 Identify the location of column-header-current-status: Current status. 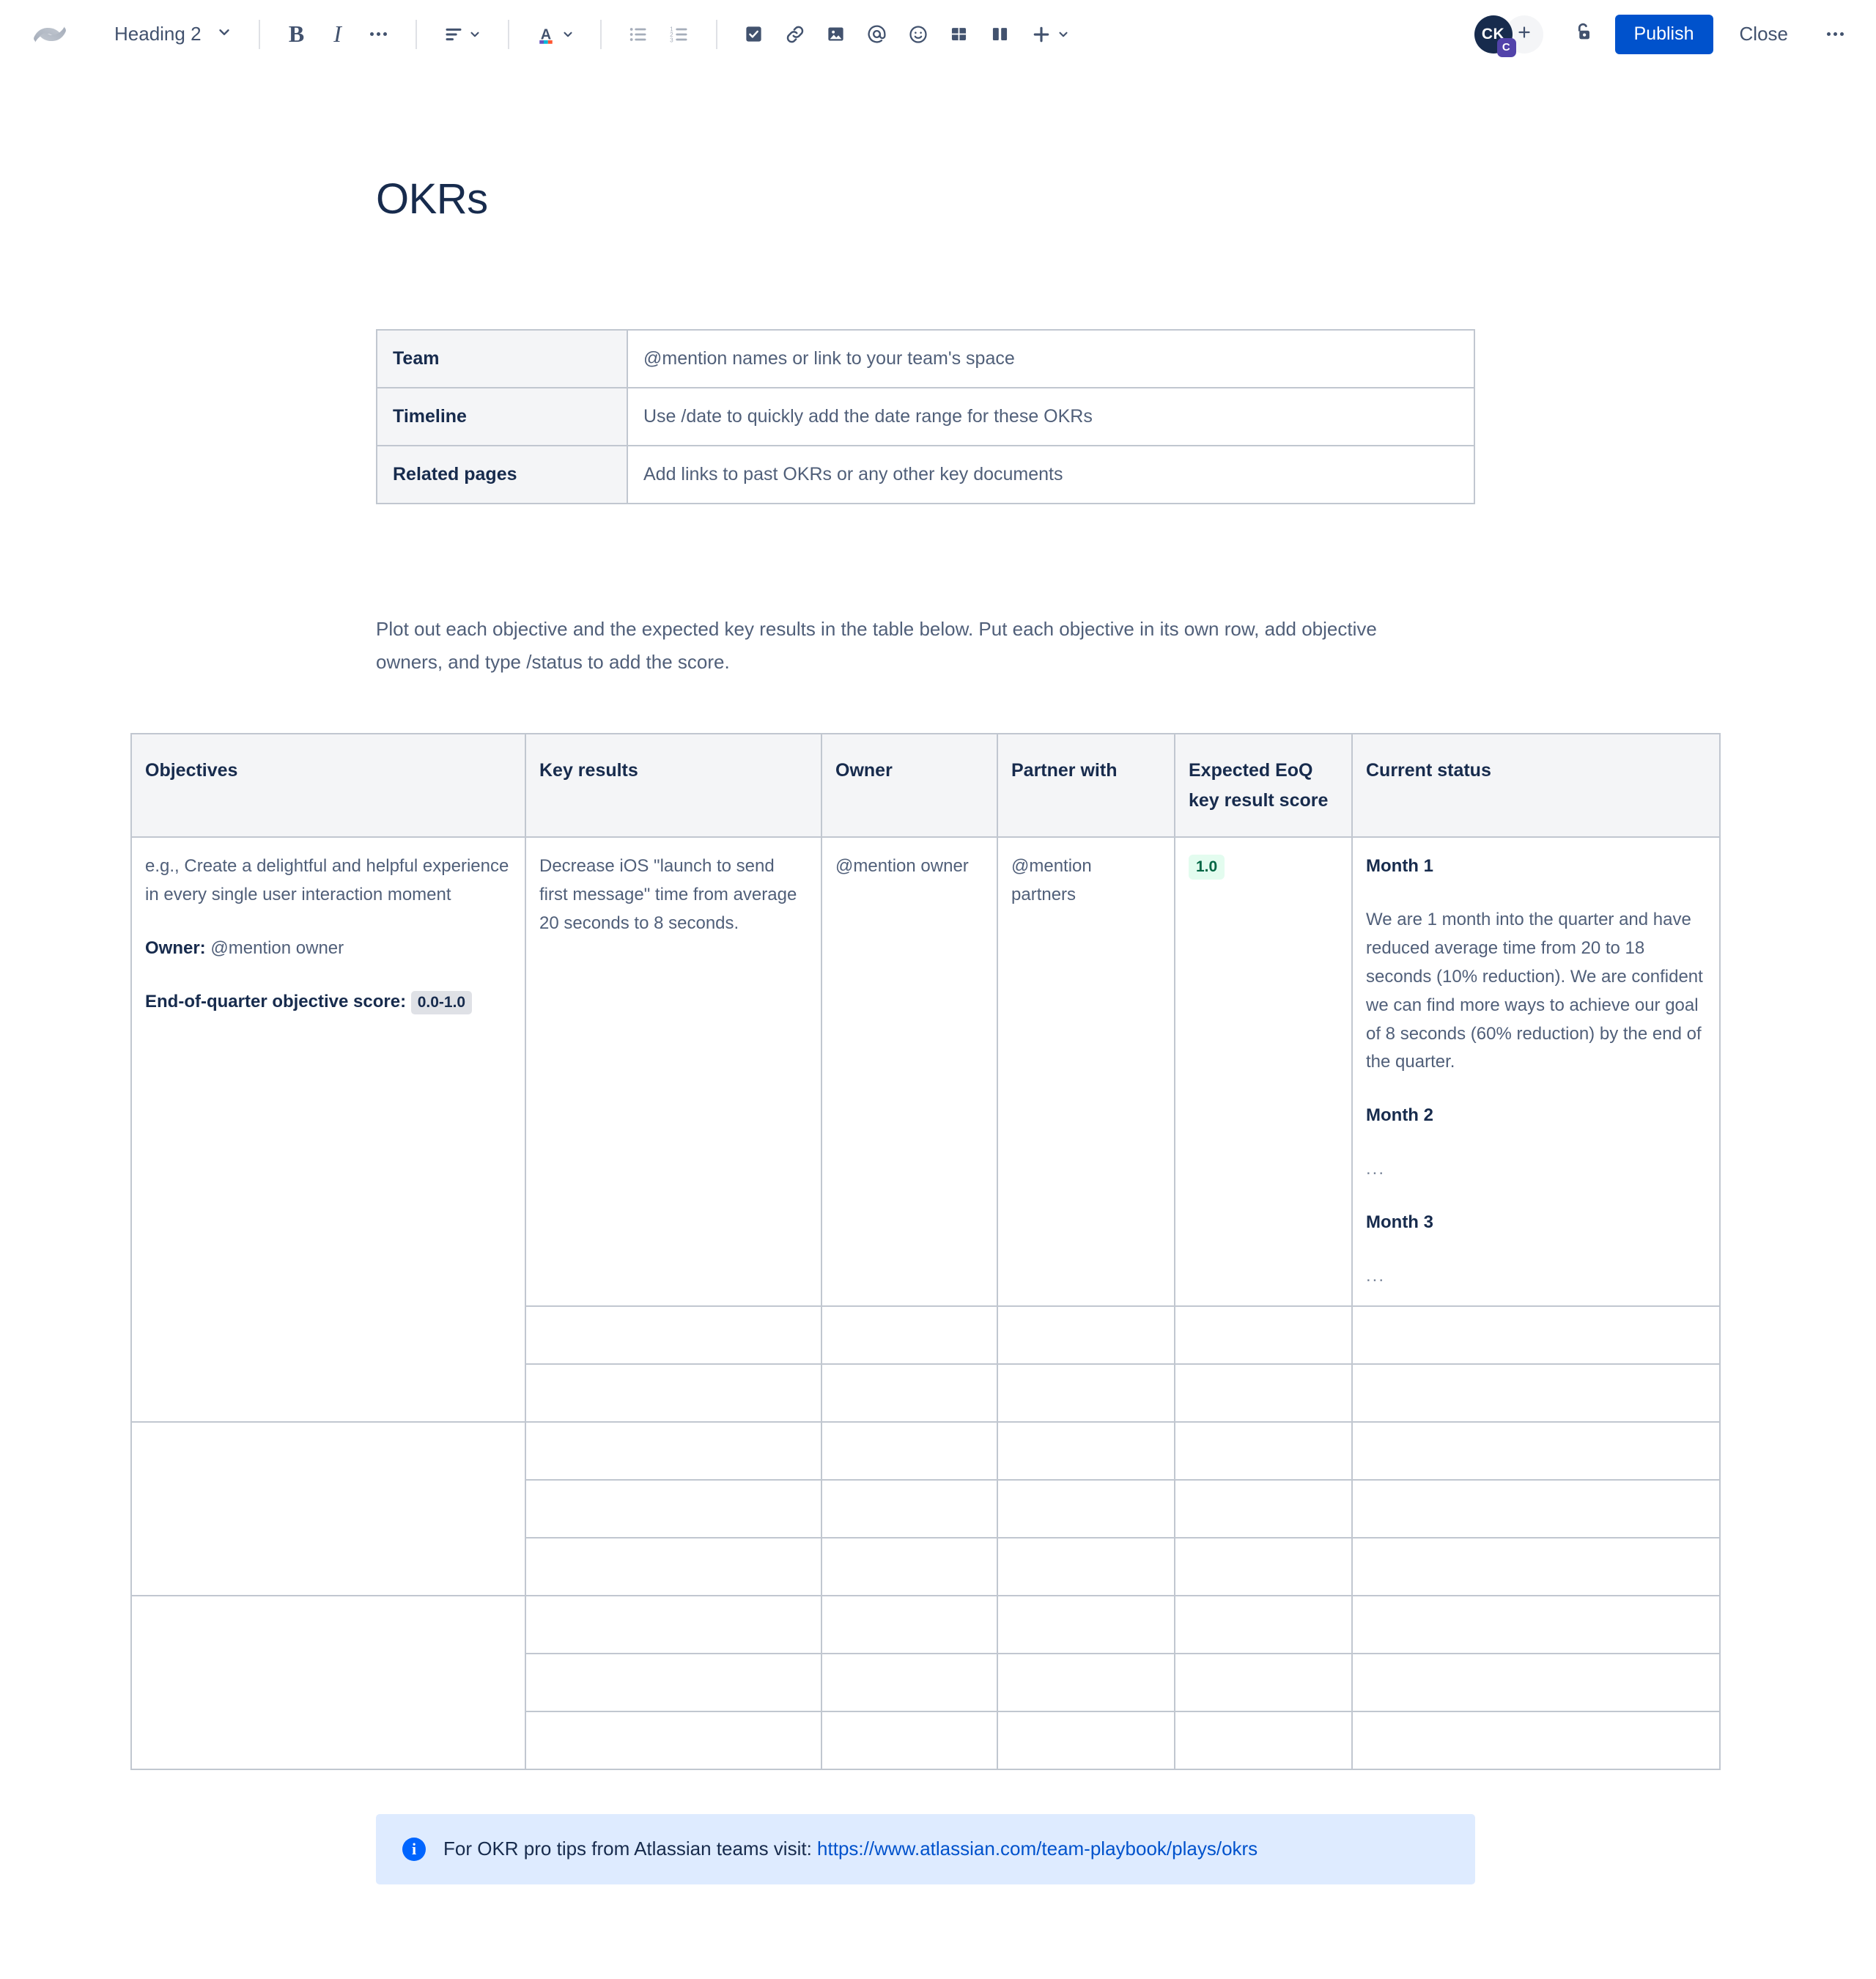
(1536, 786).